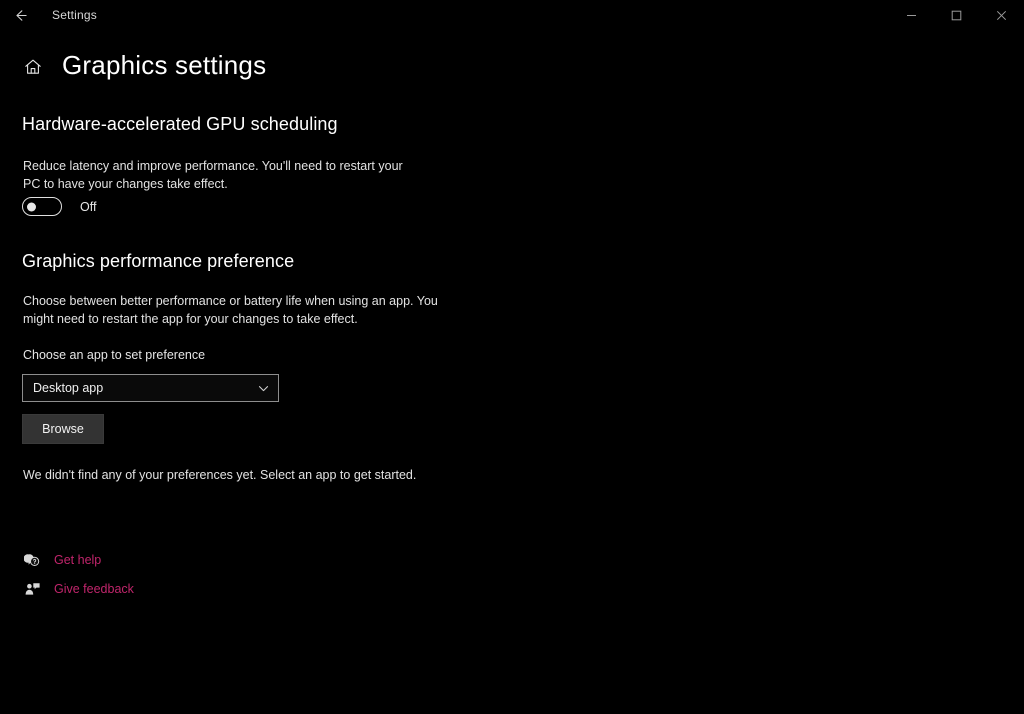  I want to click on get-help-link-row: Get help, so click(78, 560).